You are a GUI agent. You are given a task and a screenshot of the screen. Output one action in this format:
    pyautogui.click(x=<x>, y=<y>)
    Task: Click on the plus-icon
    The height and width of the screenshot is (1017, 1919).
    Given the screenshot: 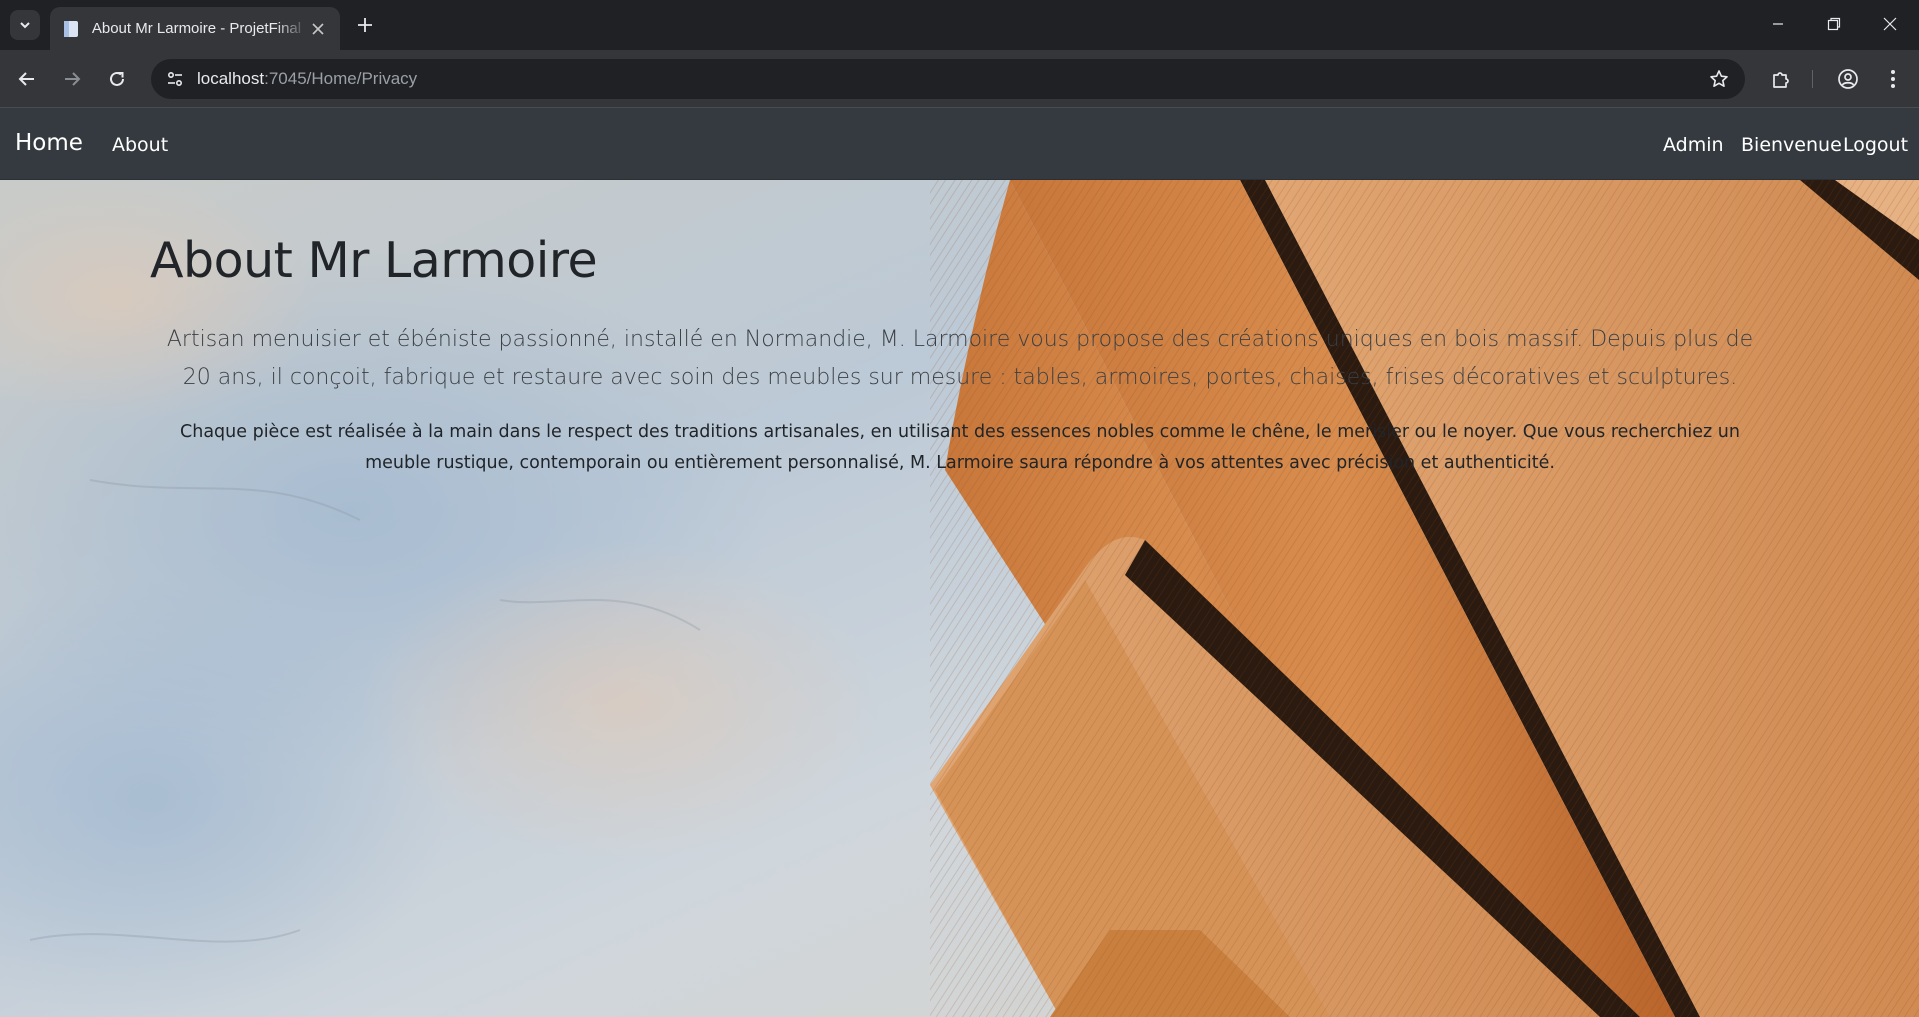 What is the action you would take?
    pyautogui.click(x=365, y=25)
    